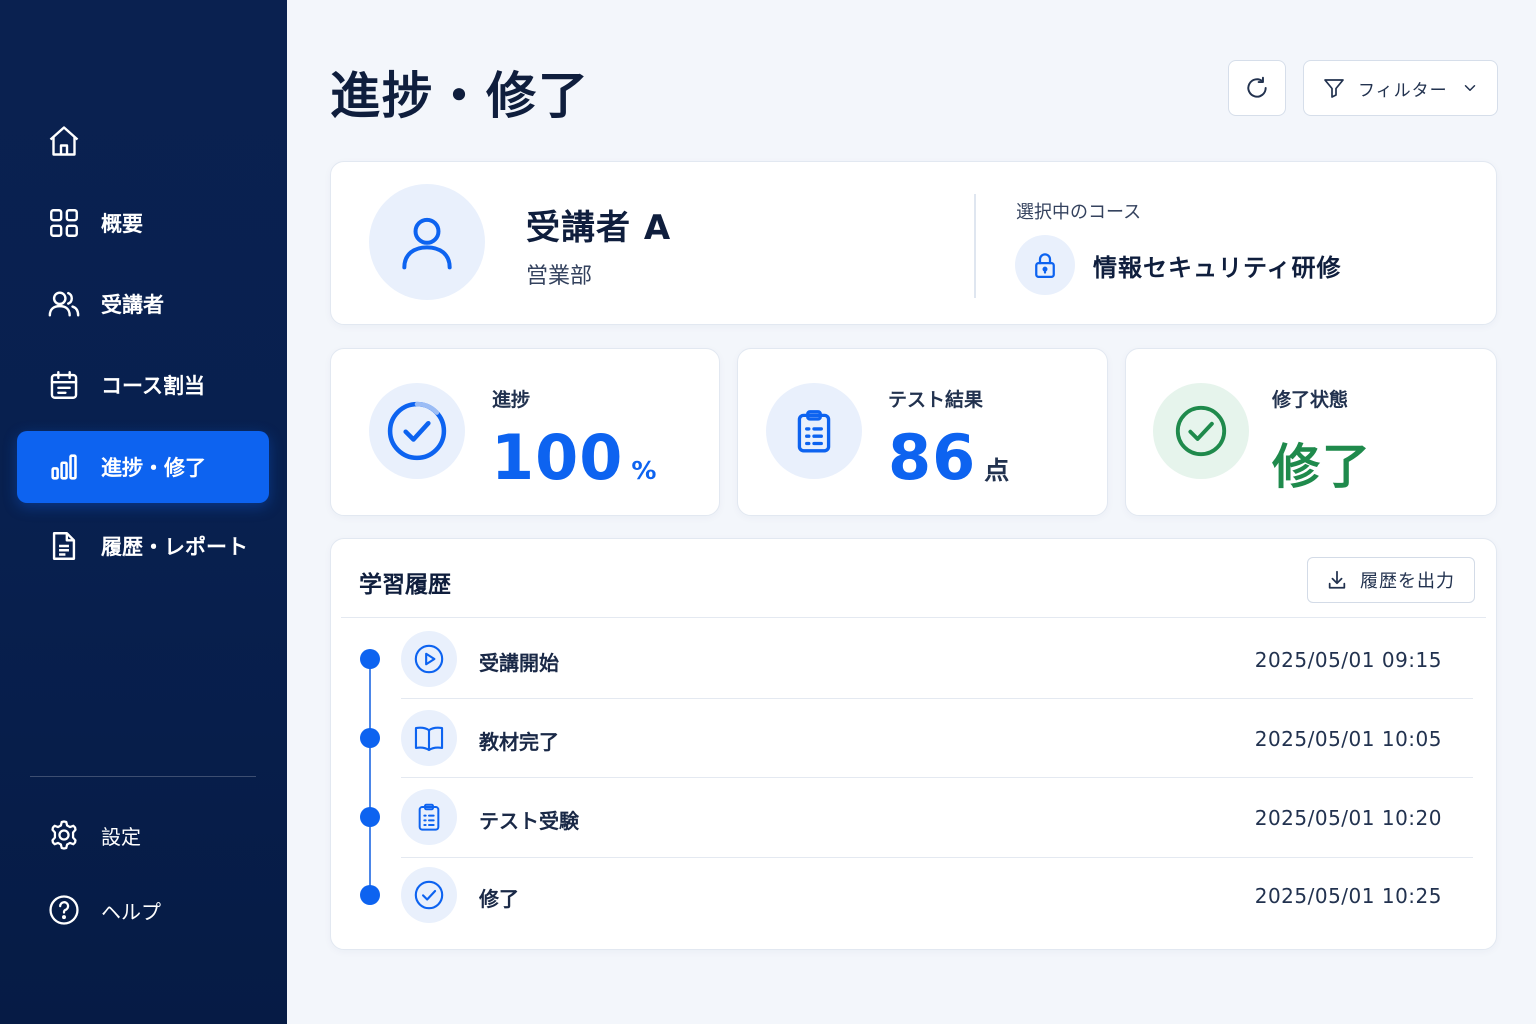 The height and width of the screenshot is (1024, 1536). I want to click on calendar-icon, so click(64, 385).